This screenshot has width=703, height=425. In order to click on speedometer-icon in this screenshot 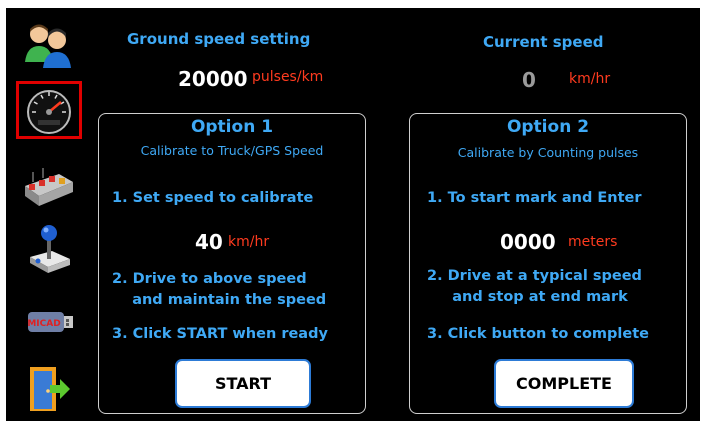, I will do `click(49, 112)`.